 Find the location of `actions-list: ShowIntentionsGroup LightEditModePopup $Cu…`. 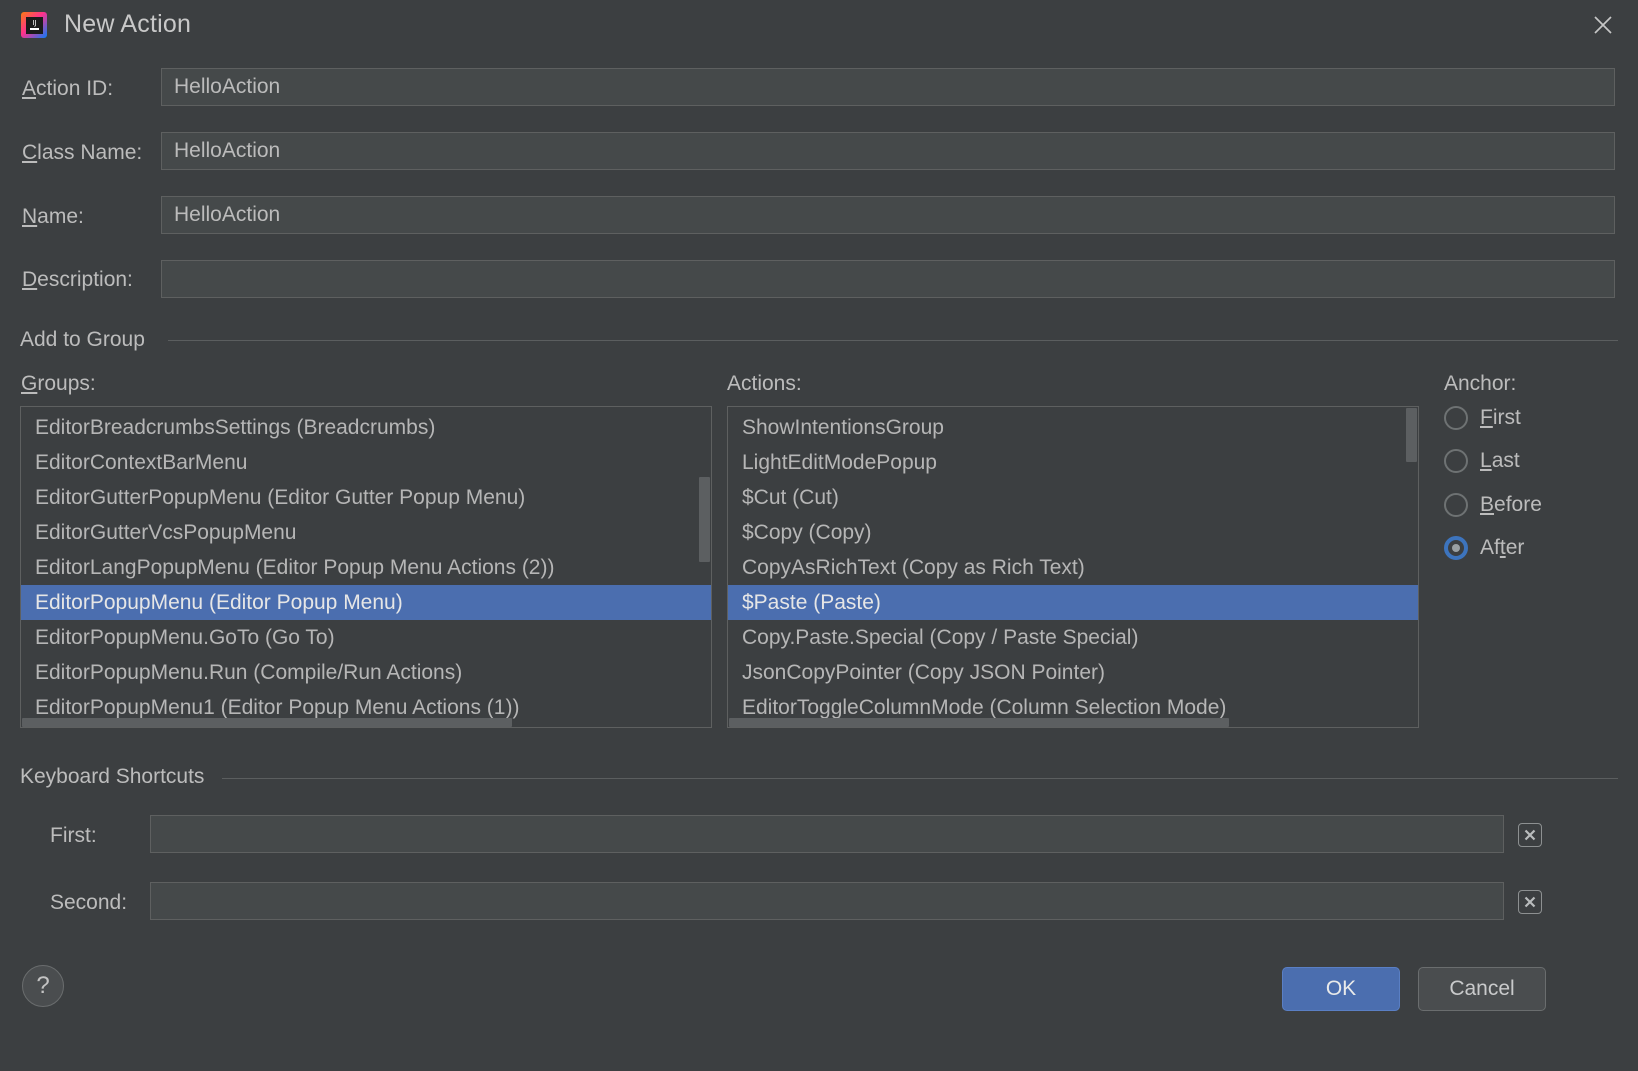

actions-list: ShowIntentionsGroup LightEditModePopup $Cu… is located at coordinates (1073, 567).